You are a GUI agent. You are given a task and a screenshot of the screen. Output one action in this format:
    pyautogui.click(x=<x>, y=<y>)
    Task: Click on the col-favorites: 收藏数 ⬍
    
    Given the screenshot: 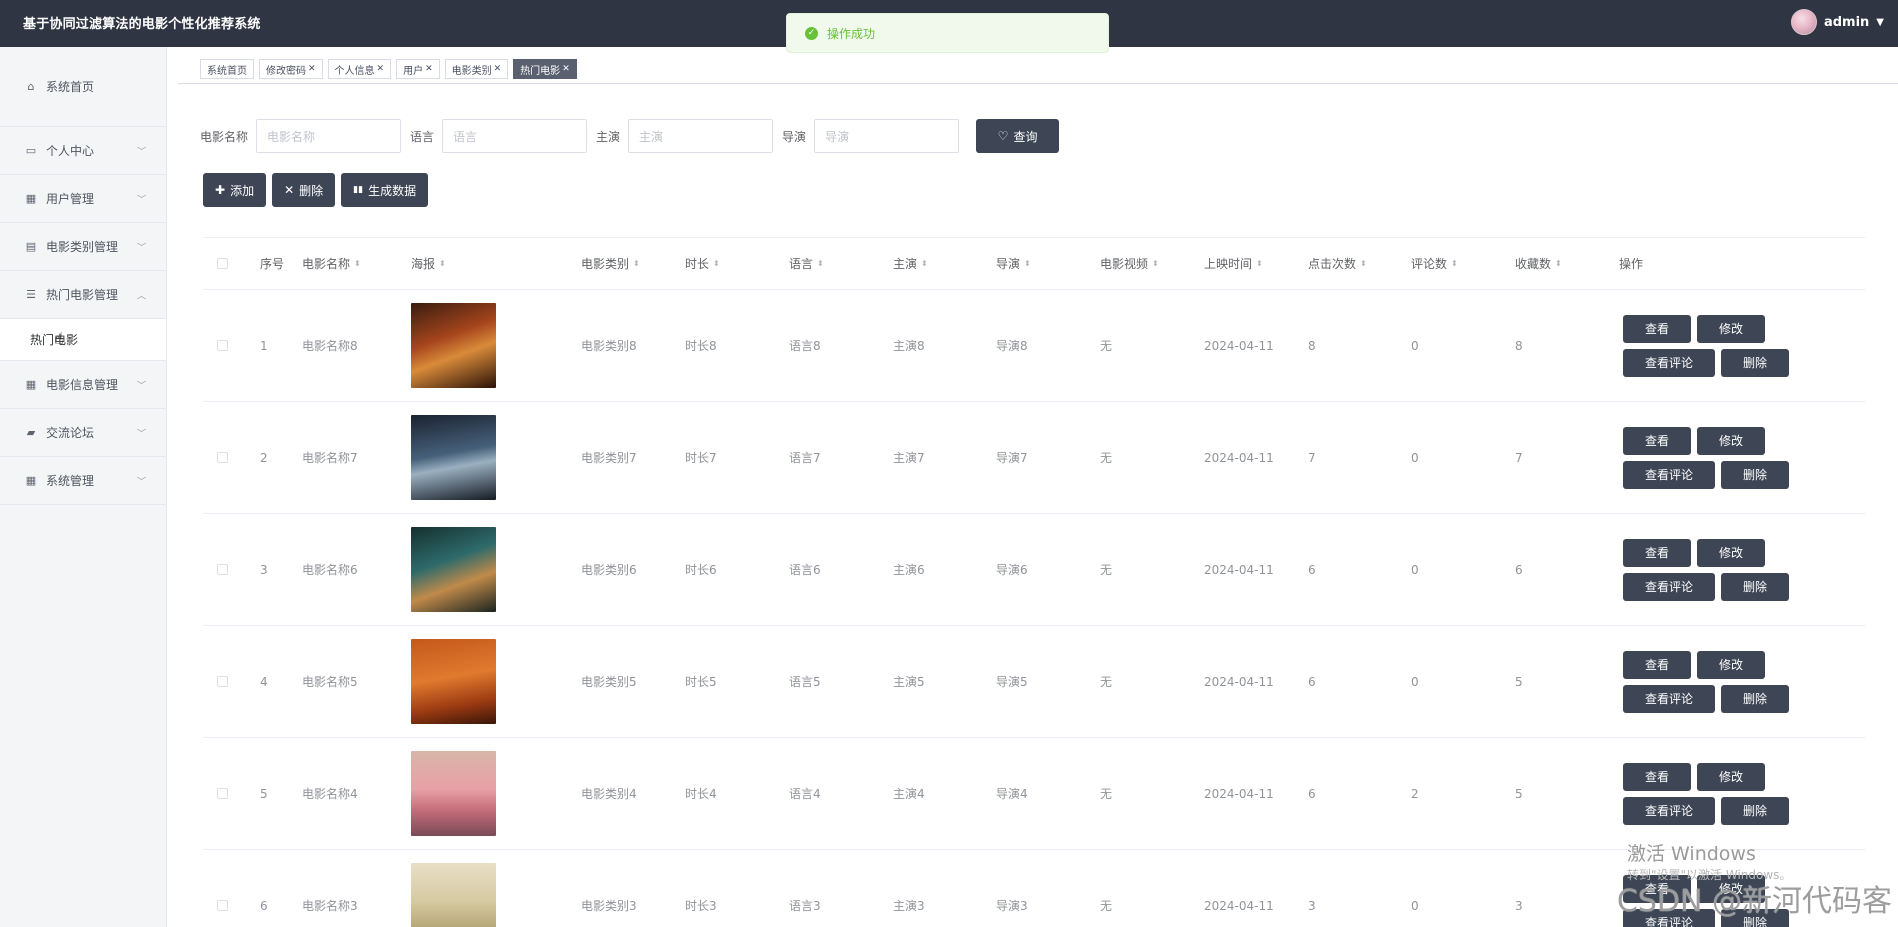 What is the action you would take?
    pyautogui.click(x=1538, y=263)
    